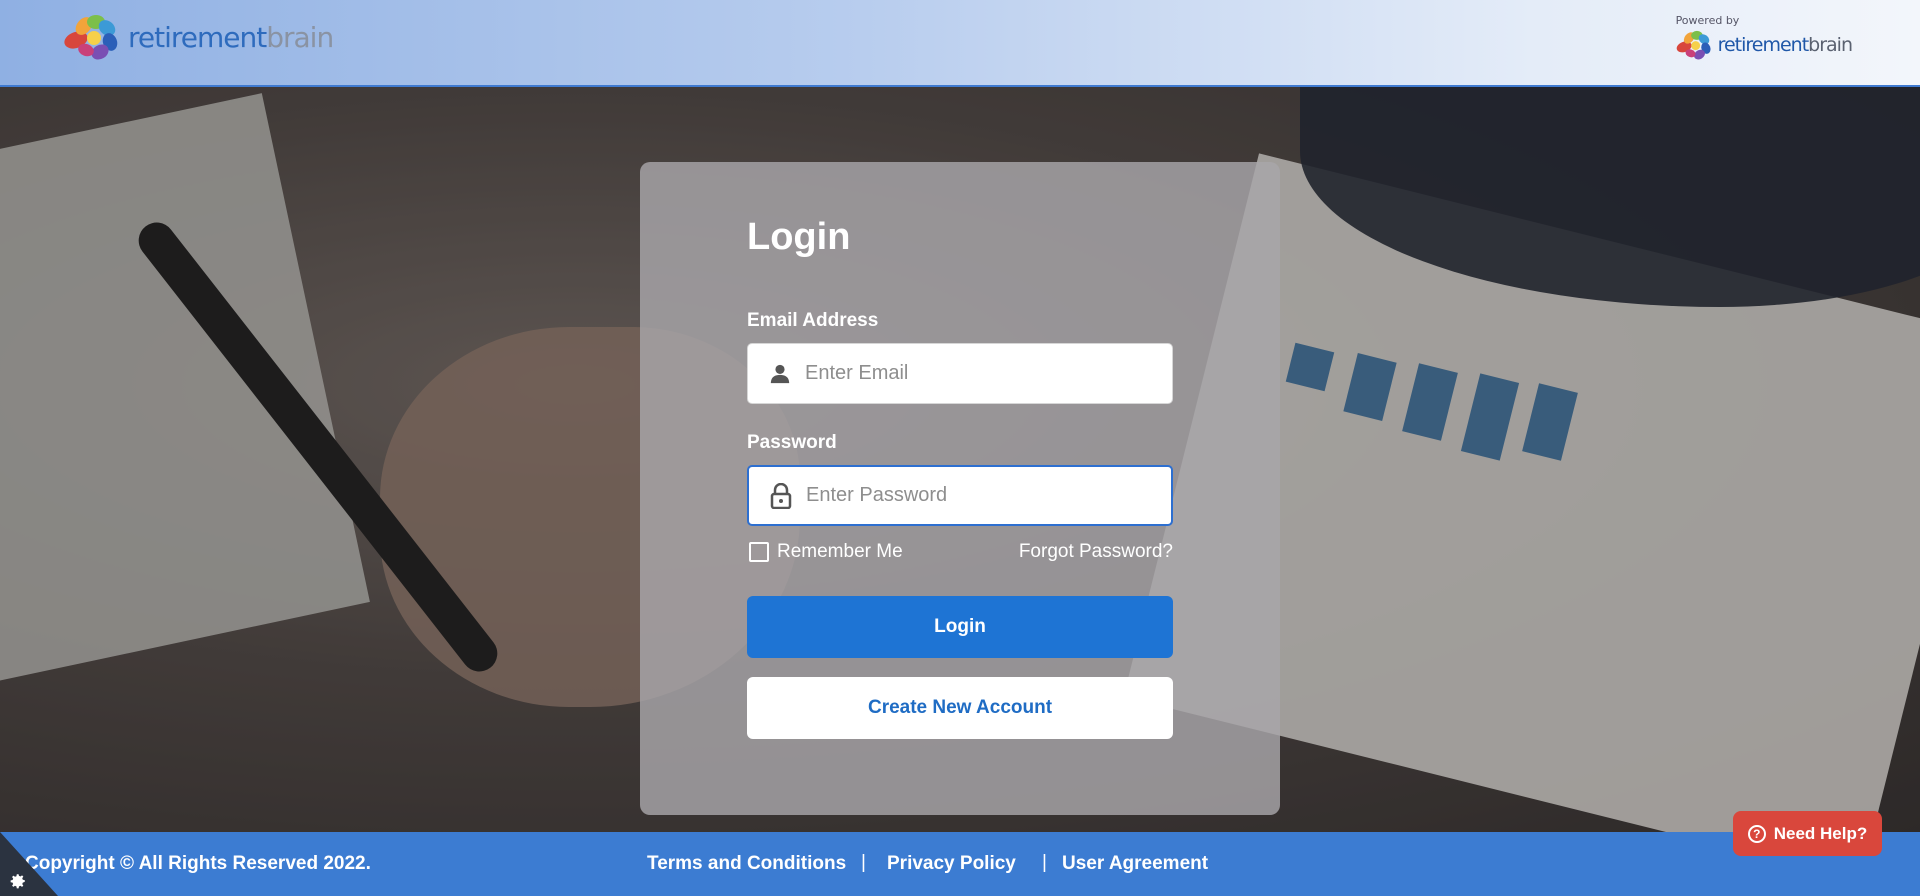  Describe the element at coordinates (746, 864) in the screenshot. I see `terms-link: Terms and Conditions` at that location.